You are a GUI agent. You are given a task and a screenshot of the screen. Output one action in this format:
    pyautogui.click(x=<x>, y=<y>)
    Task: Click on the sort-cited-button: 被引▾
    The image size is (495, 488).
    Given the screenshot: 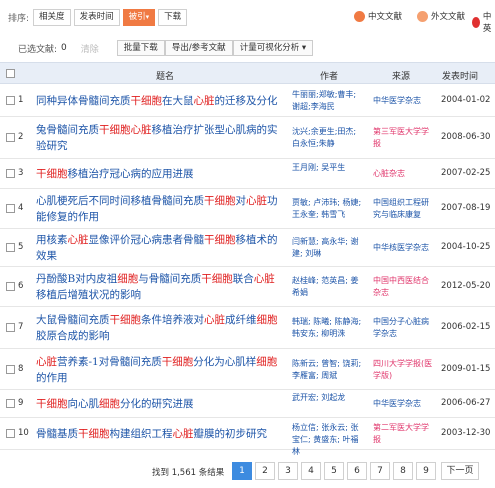 What is the action you would take?
    pyautogui.click(x=139, y=17)
    